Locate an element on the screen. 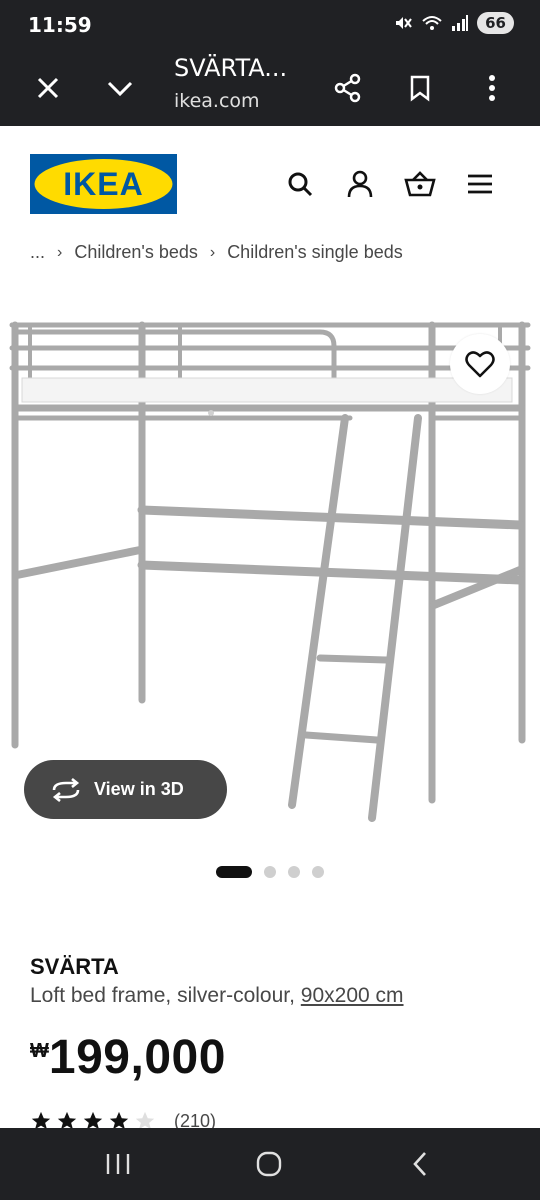 Image resolution: width=540 pixels, height=1200 pixels. more-options-button is located at coordinates (492, 88).